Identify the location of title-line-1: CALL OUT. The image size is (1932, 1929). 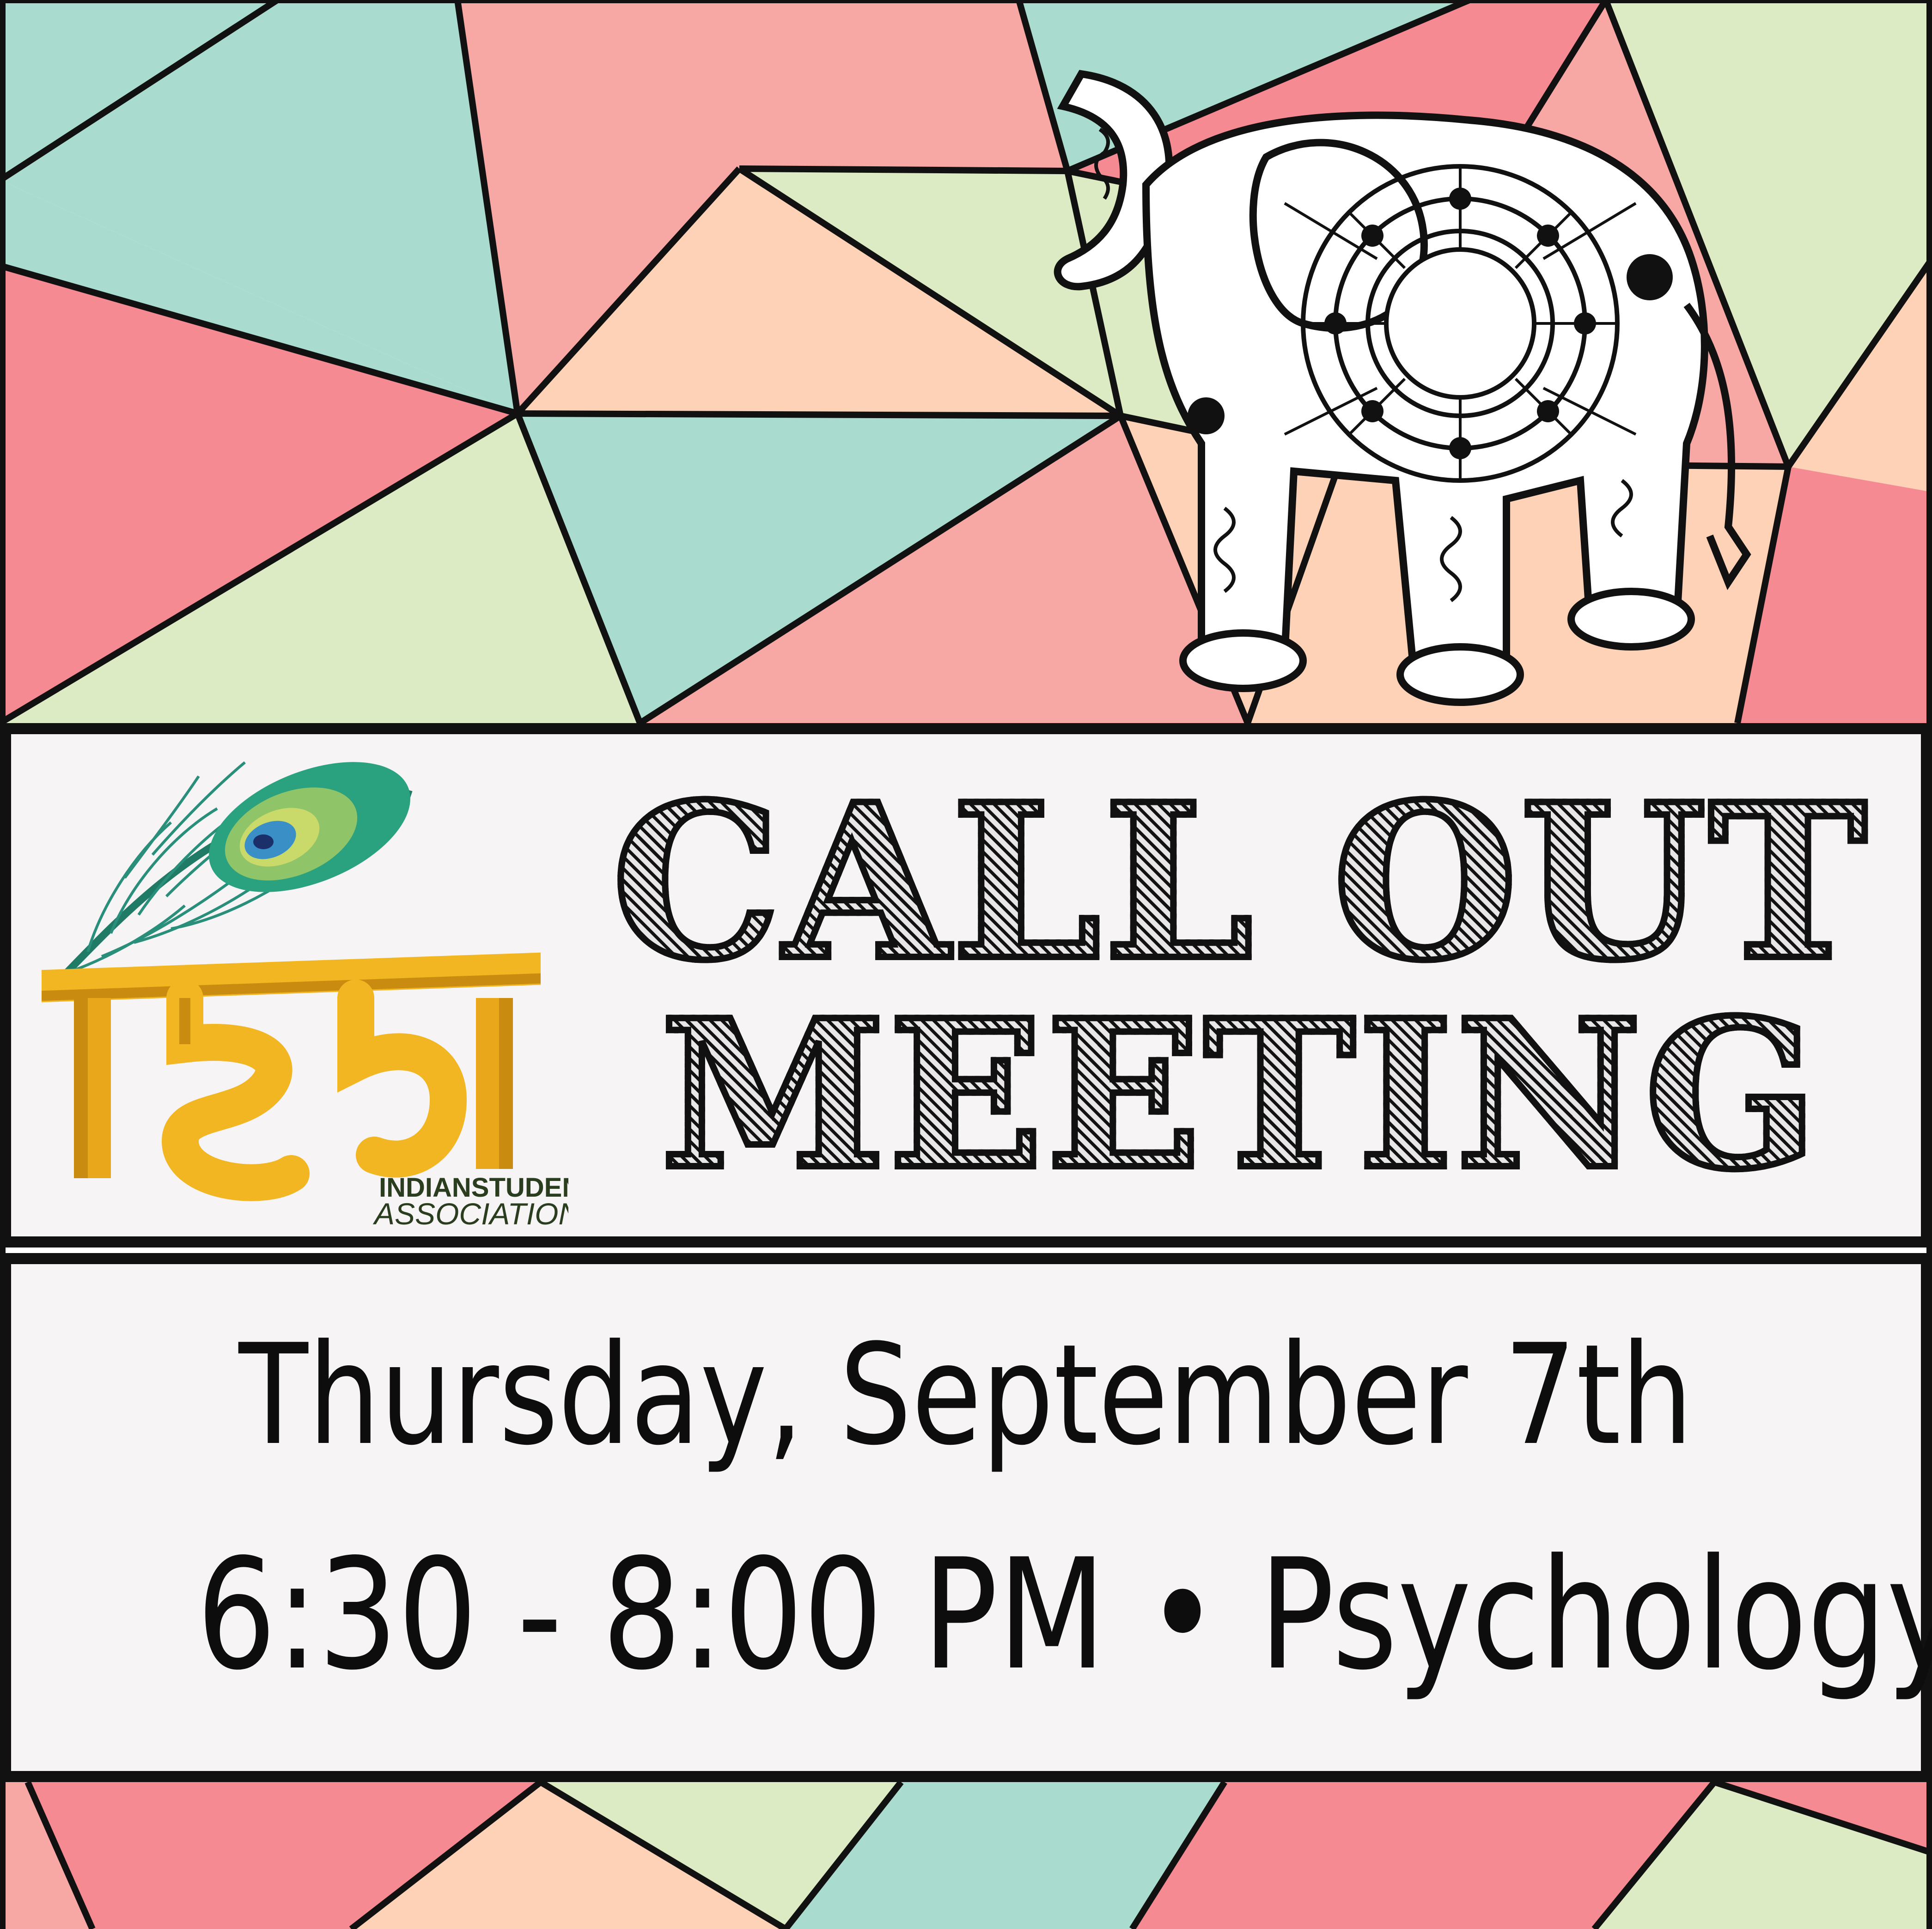
(1239, 882).